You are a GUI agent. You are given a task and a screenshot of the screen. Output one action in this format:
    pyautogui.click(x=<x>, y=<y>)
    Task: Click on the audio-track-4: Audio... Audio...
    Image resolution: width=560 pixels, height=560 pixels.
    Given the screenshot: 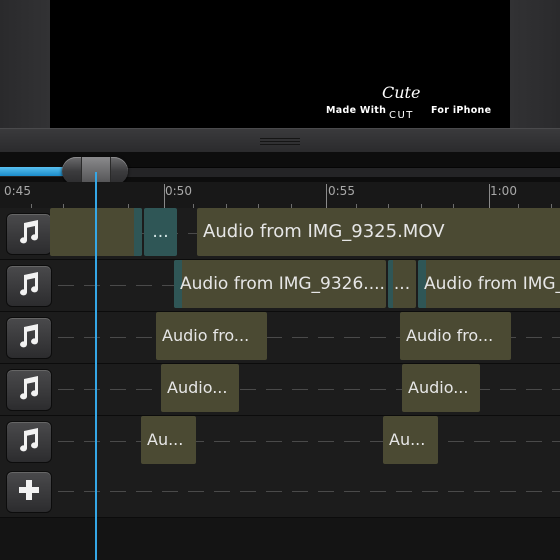 What is the action you would take?
    pyautogui.click(x=280, y=390)
    